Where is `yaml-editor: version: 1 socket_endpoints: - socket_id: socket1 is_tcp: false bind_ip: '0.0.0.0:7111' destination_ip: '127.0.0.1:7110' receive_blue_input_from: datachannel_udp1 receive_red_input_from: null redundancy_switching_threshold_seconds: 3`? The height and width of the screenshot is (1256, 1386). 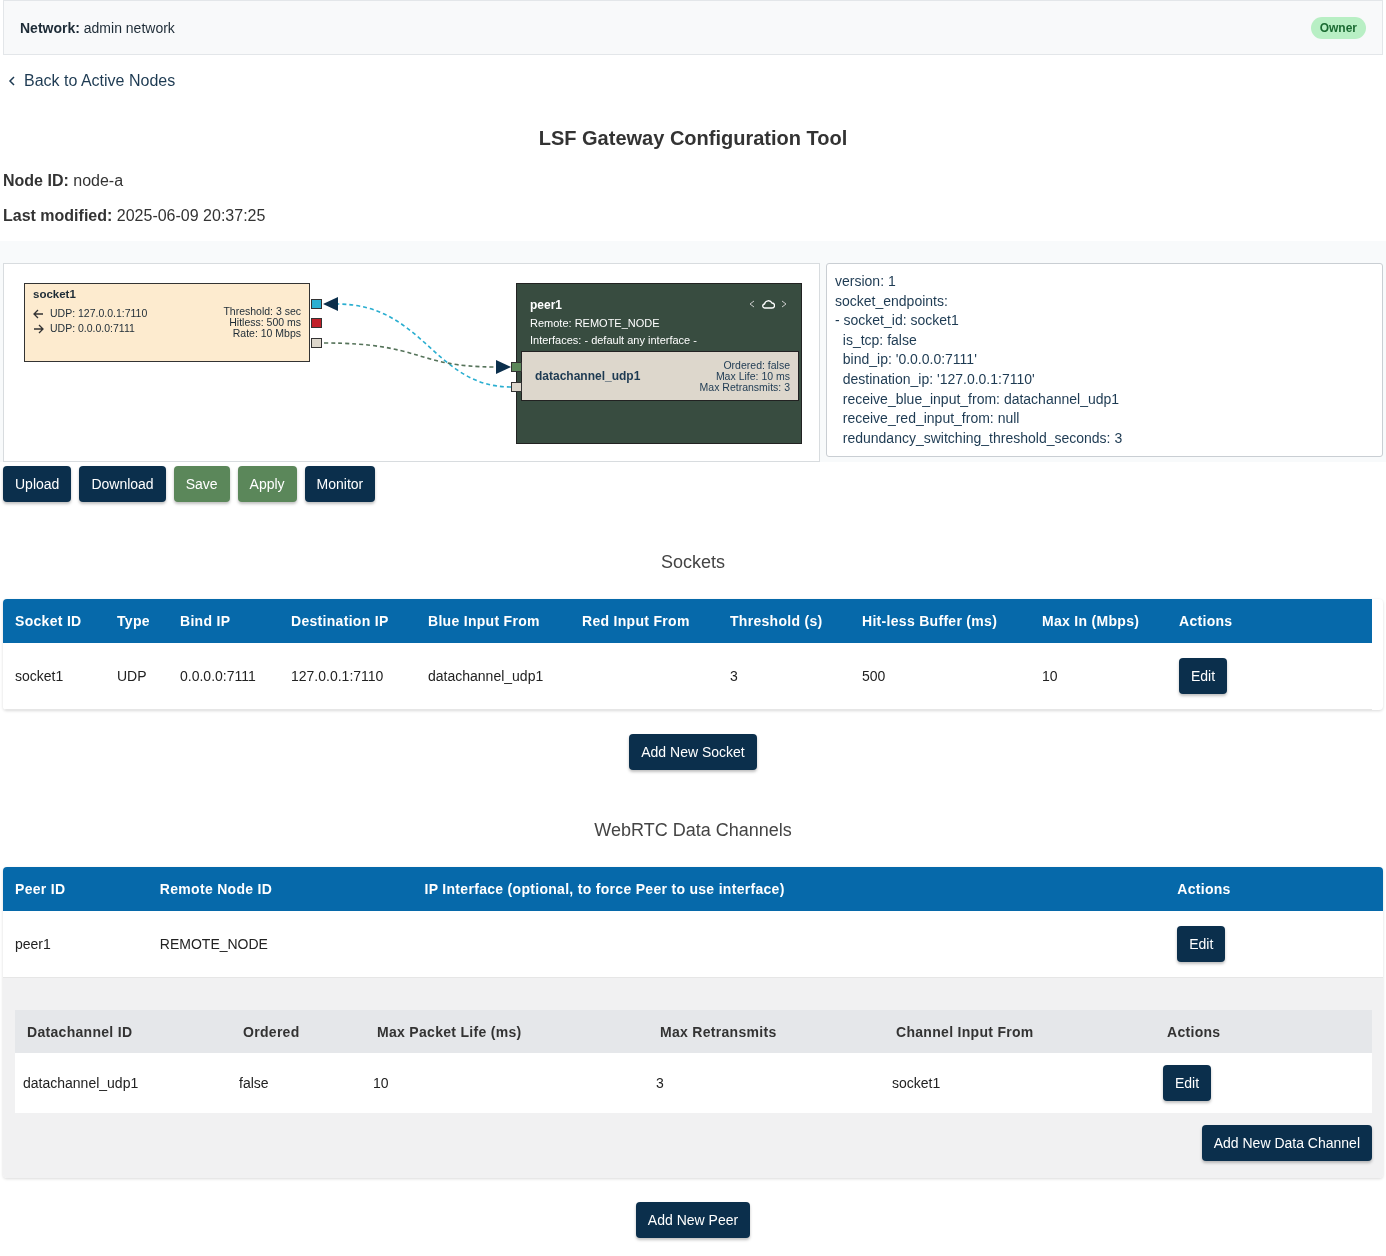 yaml-editor: version: 1 socket_endpoints: - socket_id: socket1 is_tcp: false bind_ip: '0.0.0.0:7111' destination_ip: '127.0.0.1:7110' receive_blue_input_from: datachannel_udp1 receive_red_input_from: null redundancy_switching_threshold_seconds: 3 is located at coordinates (1104, 360).